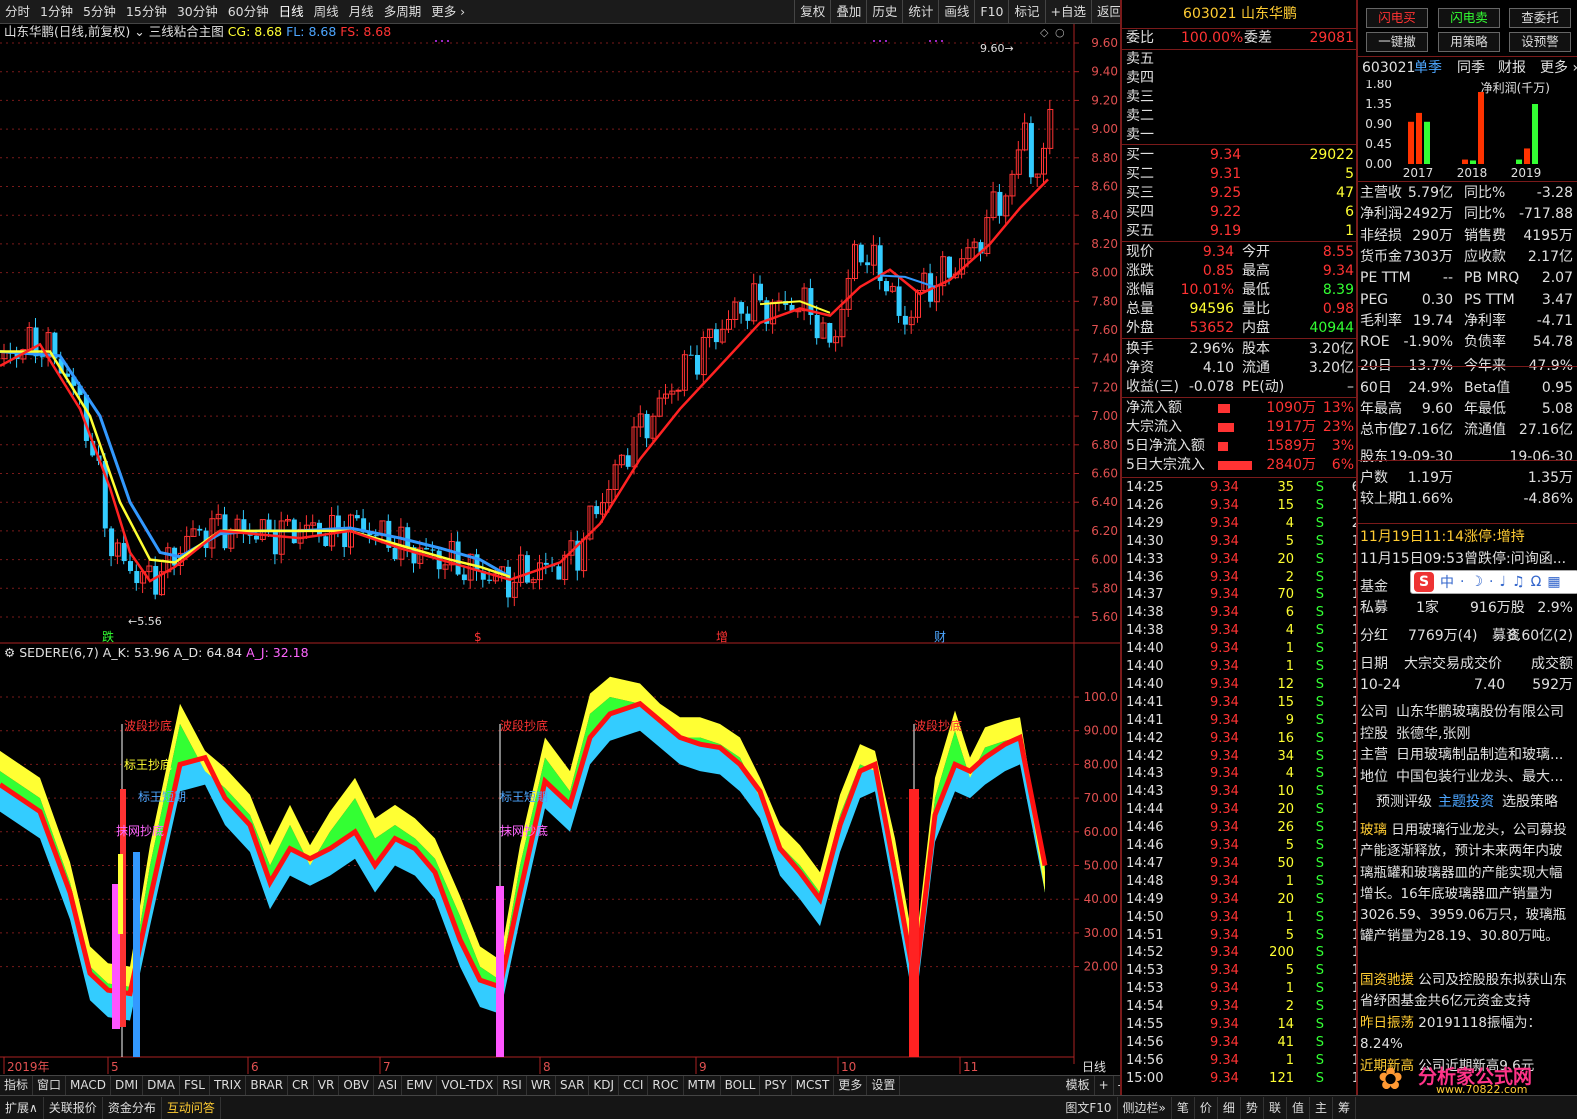  Describe the element at coordinates (1388, 68) in the screenshot. I see `fin-tab: 603021` at that location.